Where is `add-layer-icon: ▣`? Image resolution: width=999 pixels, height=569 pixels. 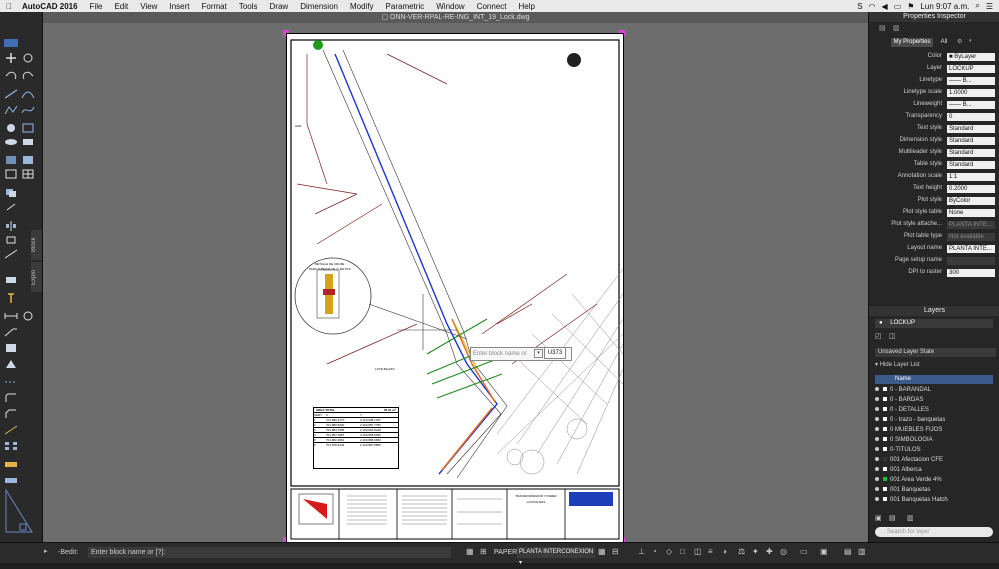 add-layer-icon: ▣ is located at coordinates (878, 518).